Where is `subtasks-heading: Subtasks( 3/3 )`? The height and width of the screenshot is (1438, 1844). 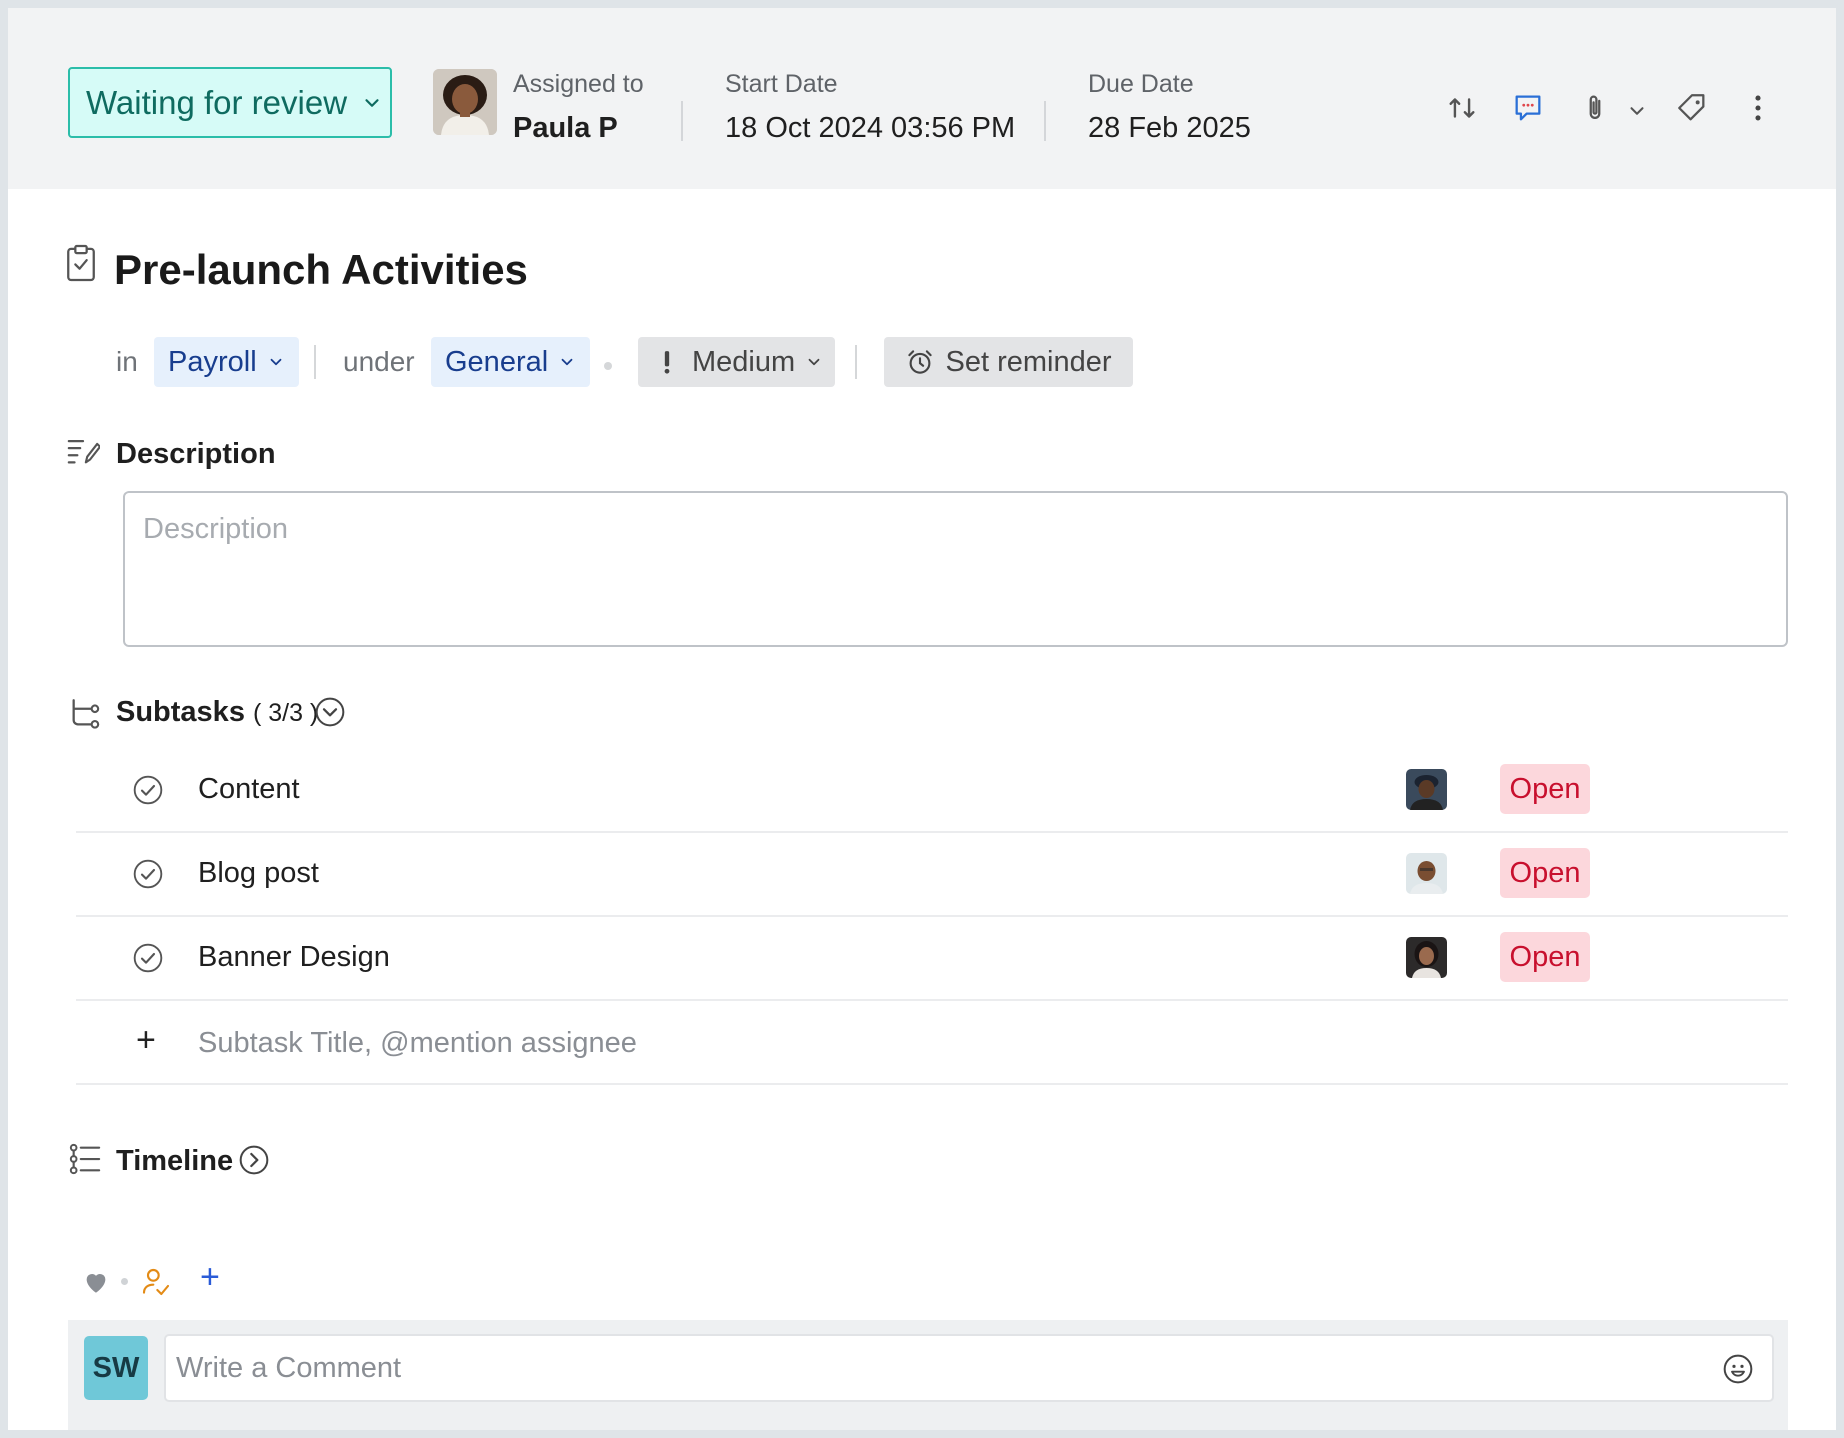 subtasks-heading: Subtasks( 3/3 ) is located at coordinates (217, 712).